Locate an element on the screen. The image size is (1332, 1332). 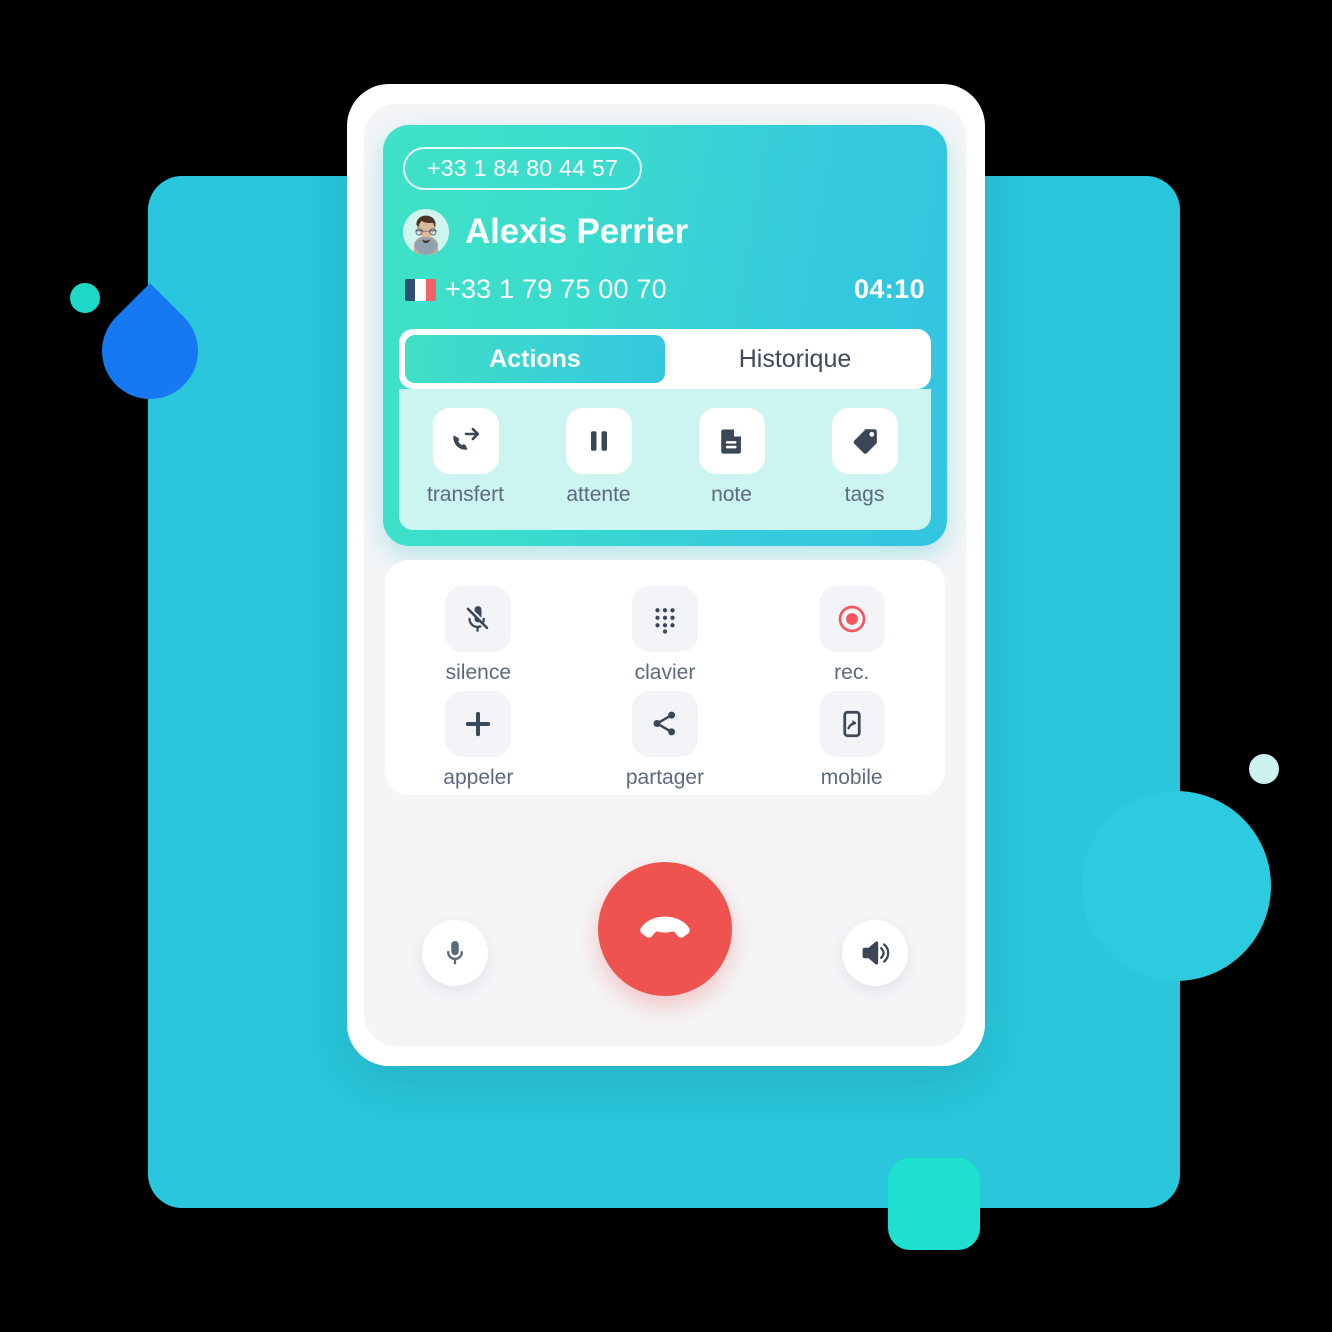
control-mobile: mobile is located at coordinates (851, 743).